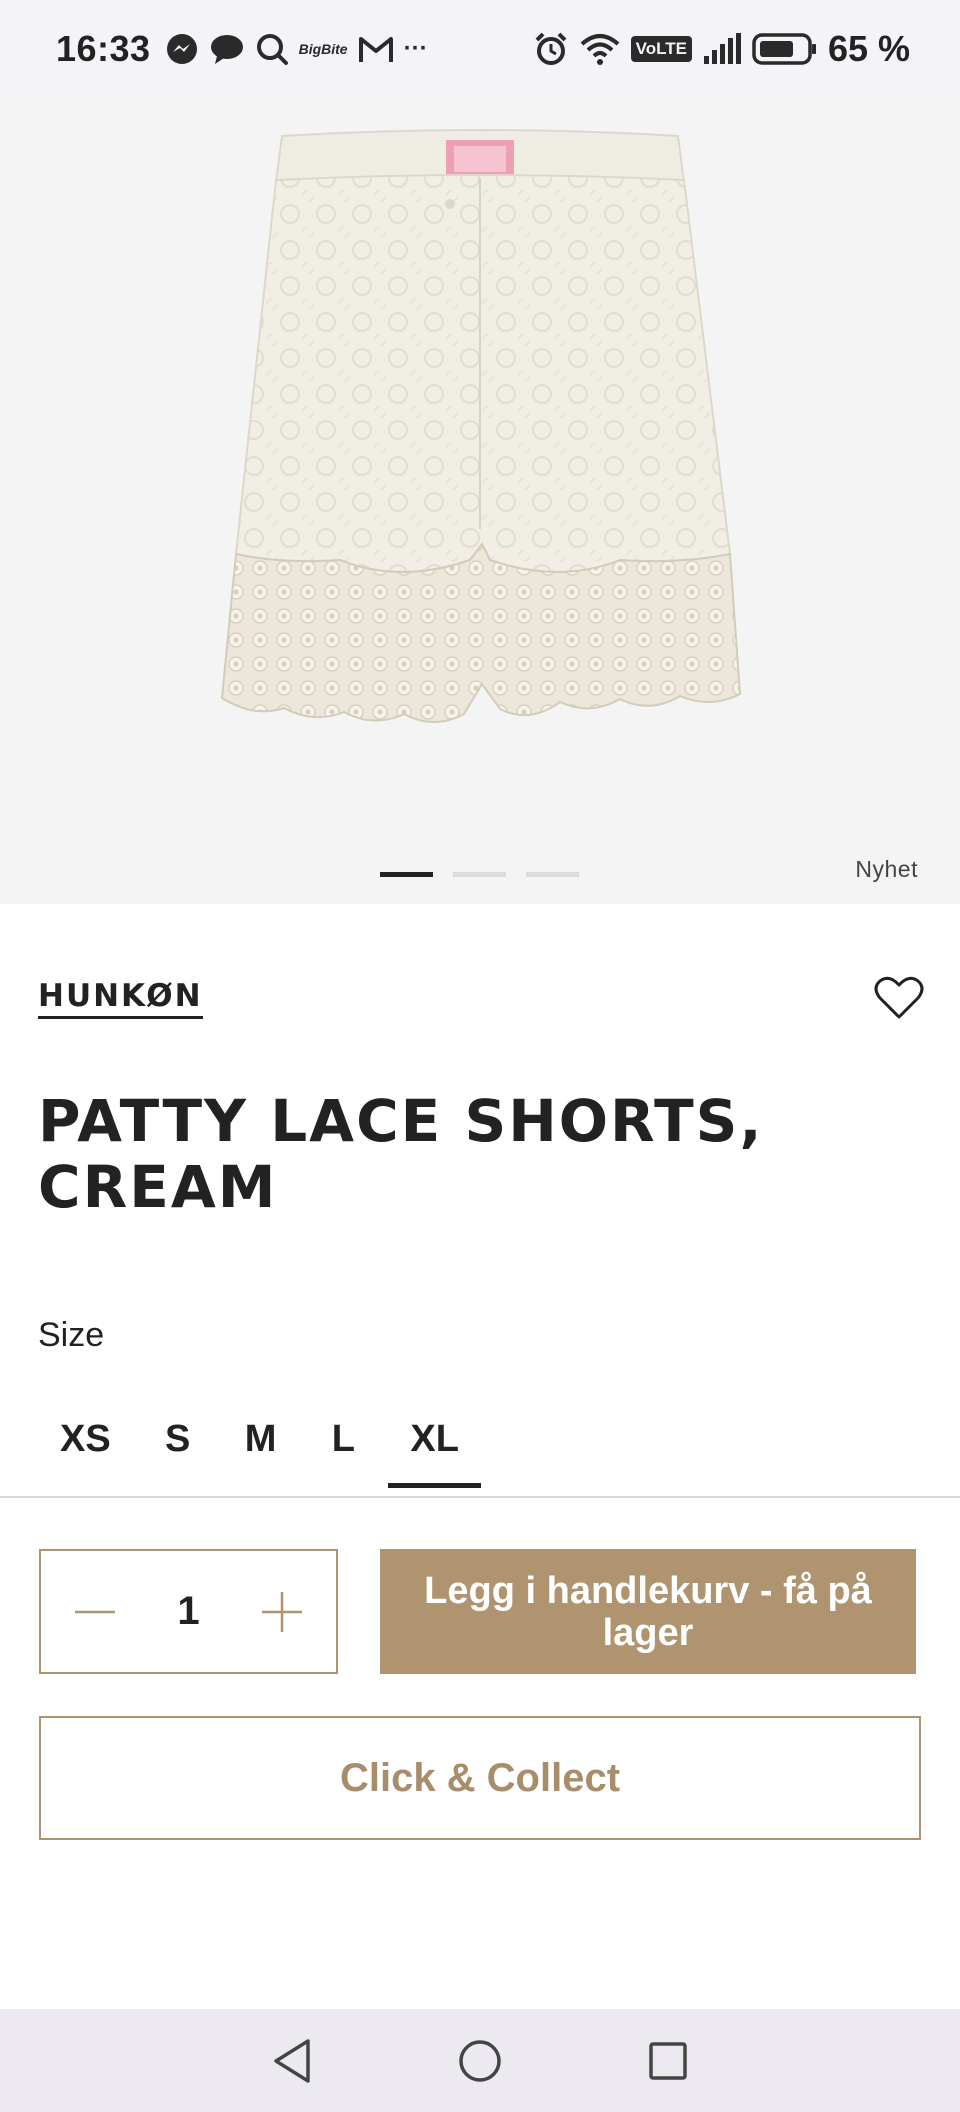 This screenshot has width=960, height=2112. Describe the element at coordinates (480, 1778) in the screenshot. I see `click-collect-button: Click & Collect` at that location.